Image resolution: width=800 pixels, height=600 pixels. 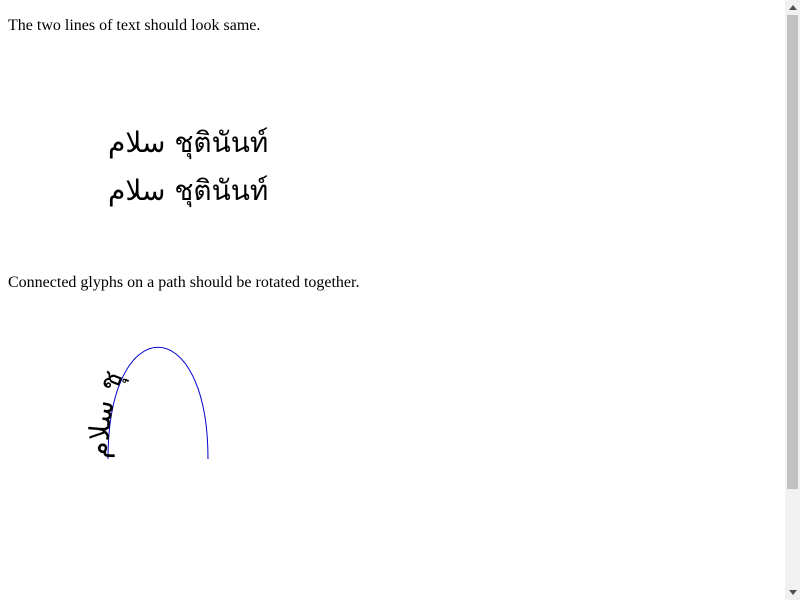 What do you see at coordinates (188, 143) in the screenshot?
I see `sample-line-1: سلام ชุตินันท์` at bounding box center [188, 143].